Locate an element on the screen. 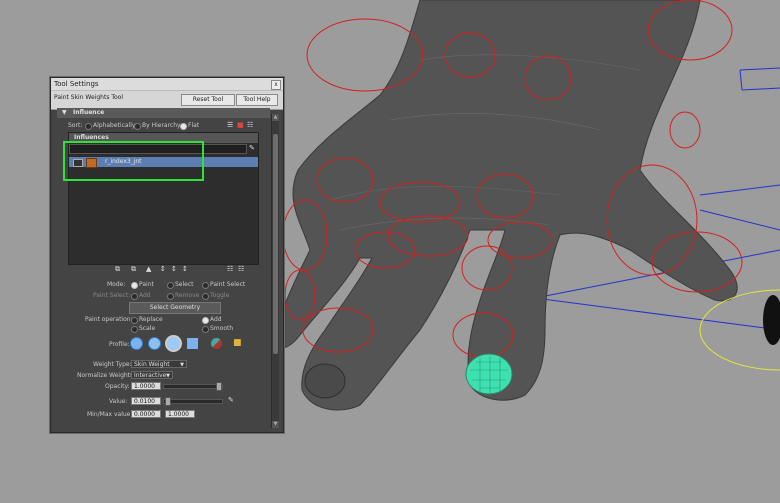 The height and width of the screenshot is (503, 780). paint-select-remove-radio is located at coordinates (170, 296).